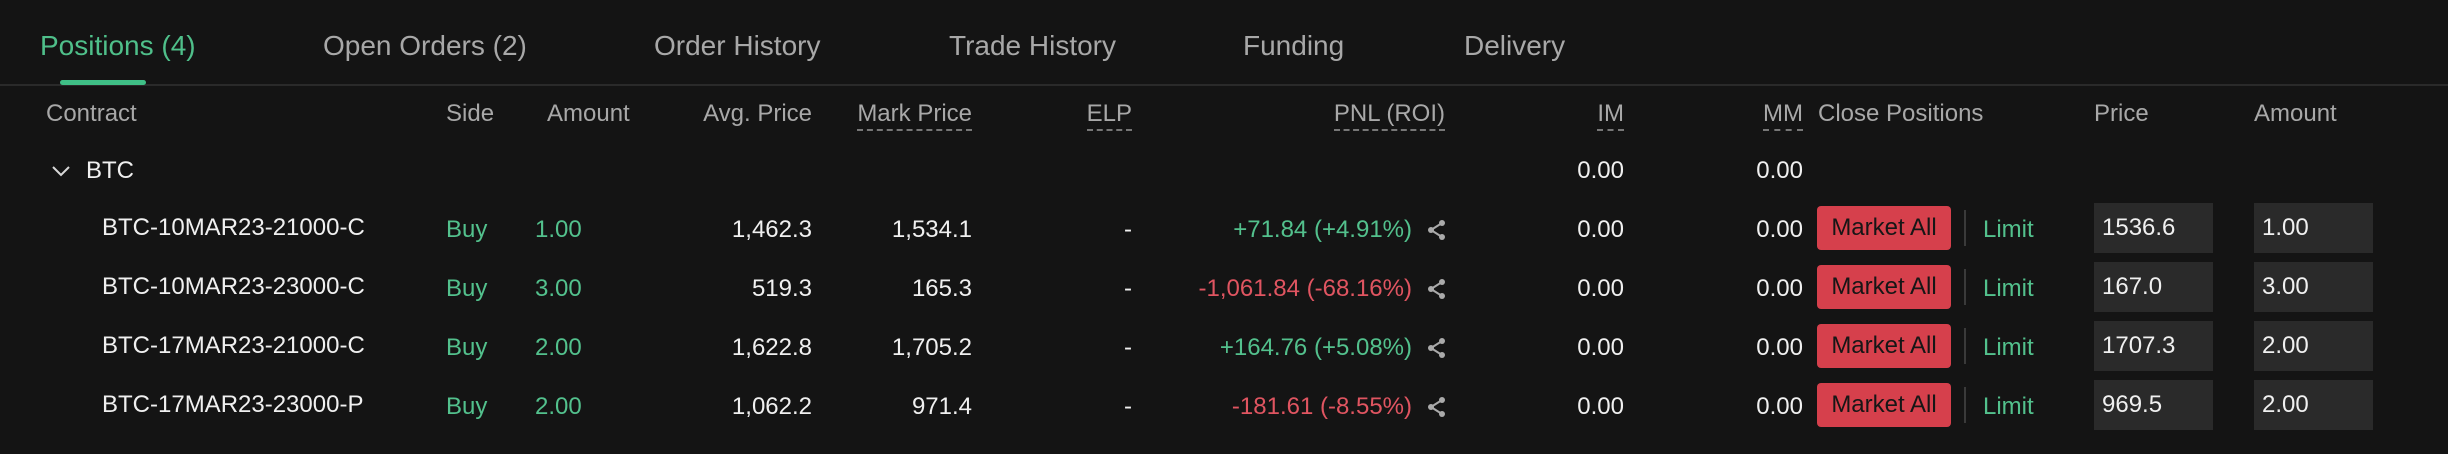  I want to click on group-im: 0.00, so click(1600, 170).